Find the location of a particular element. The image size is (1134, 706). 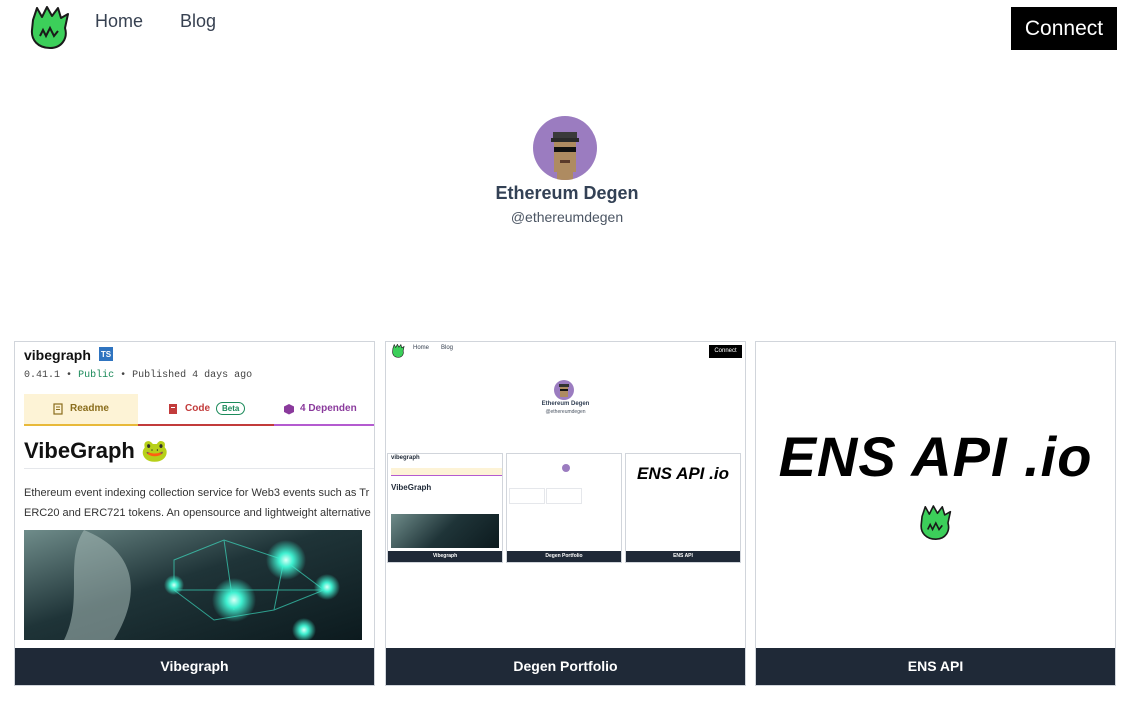

readme-title: VibeGraph 🐸 is located at coordinates (96, 450).